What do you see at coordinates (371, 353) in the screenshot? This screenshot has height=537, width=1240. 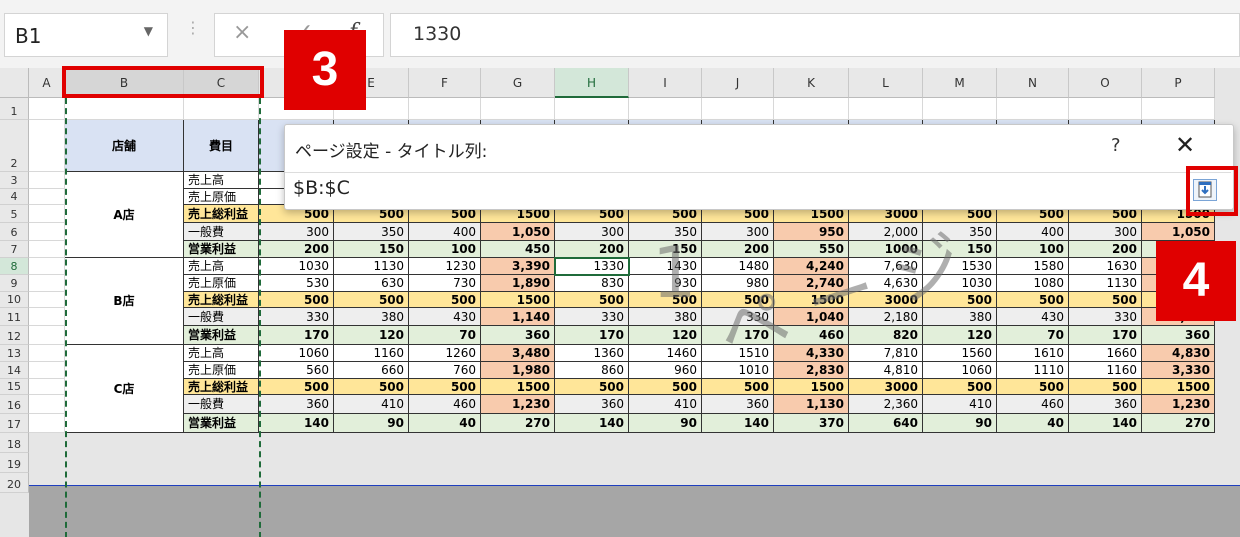 I see `data-cell: 1160` at bounding box center [371, 353].